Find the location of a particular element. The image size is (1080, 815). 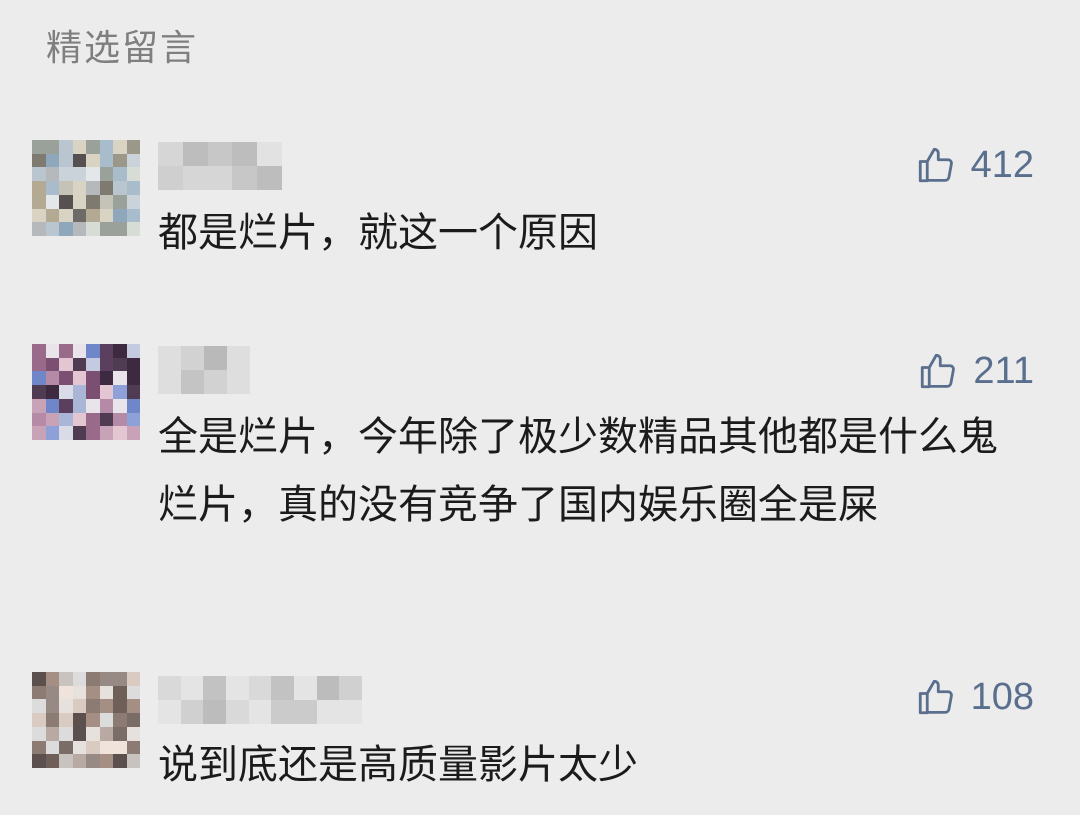

thumbs-up-icon is located at coordinates (935, 697).